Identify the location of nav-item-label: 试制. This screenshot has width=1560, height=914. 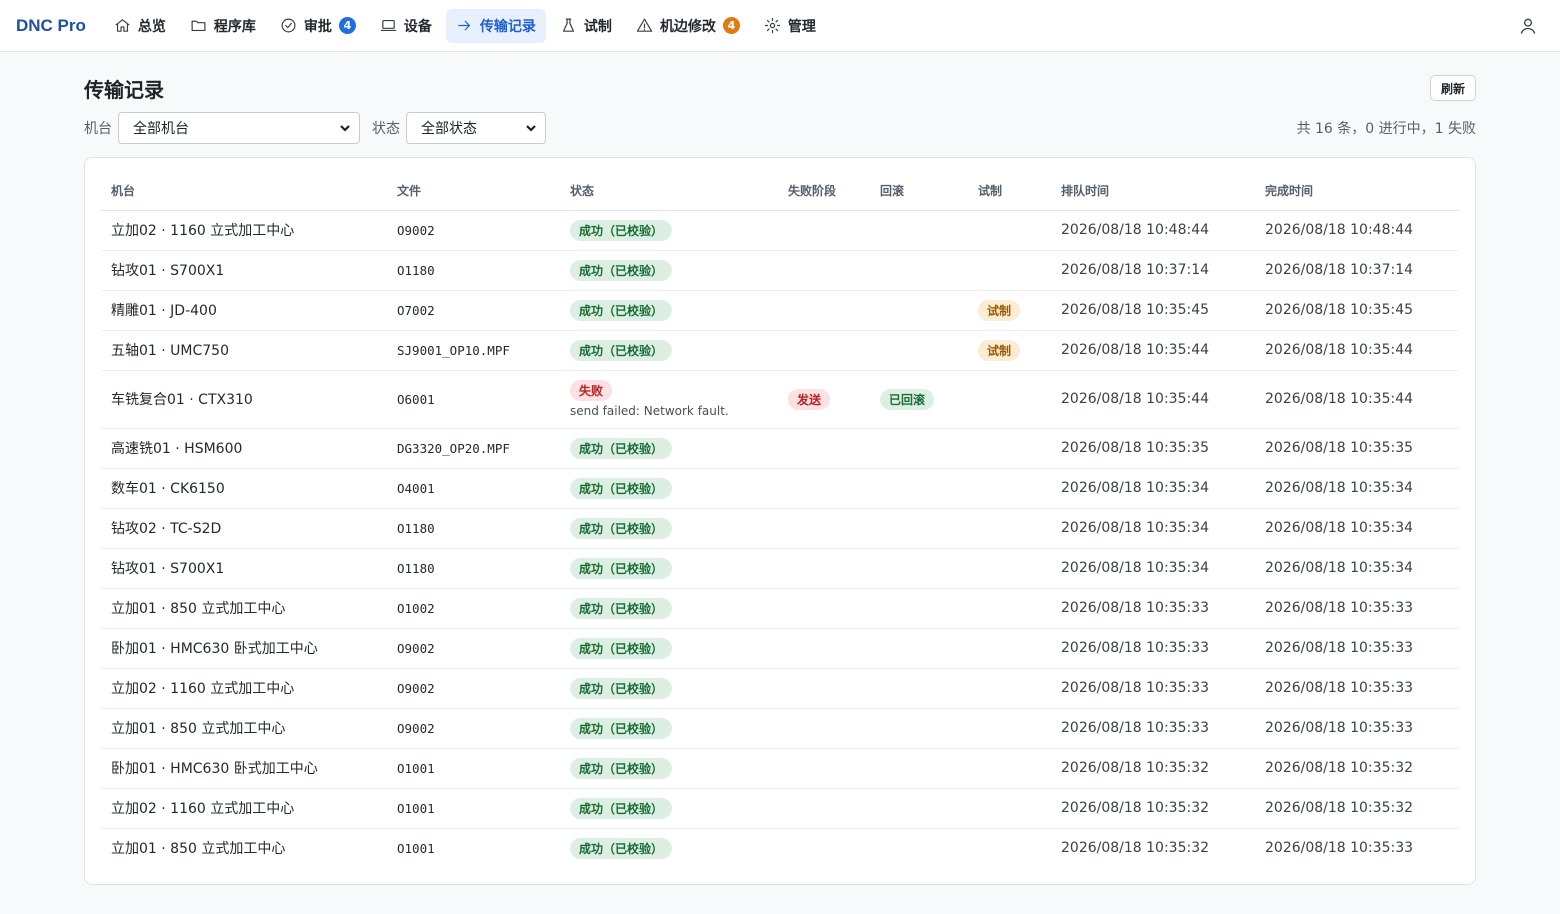
(597, 26).